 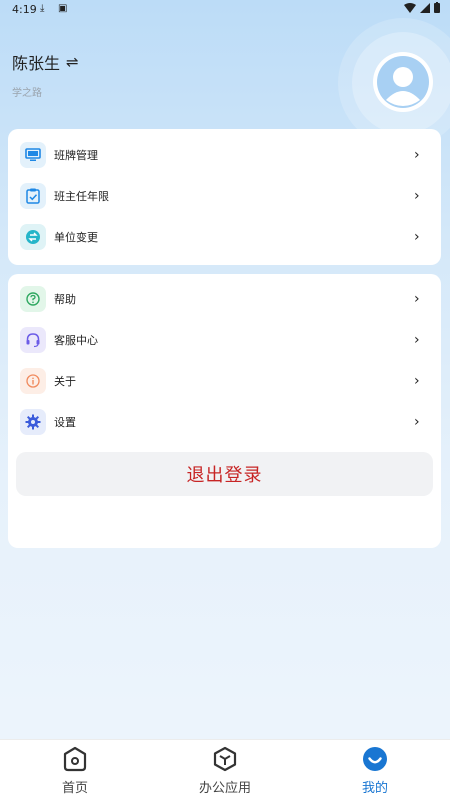 What do you see at coordinates (75, 759) in the screenshot?
I see `home-icon` at bounding box center [75, 759].